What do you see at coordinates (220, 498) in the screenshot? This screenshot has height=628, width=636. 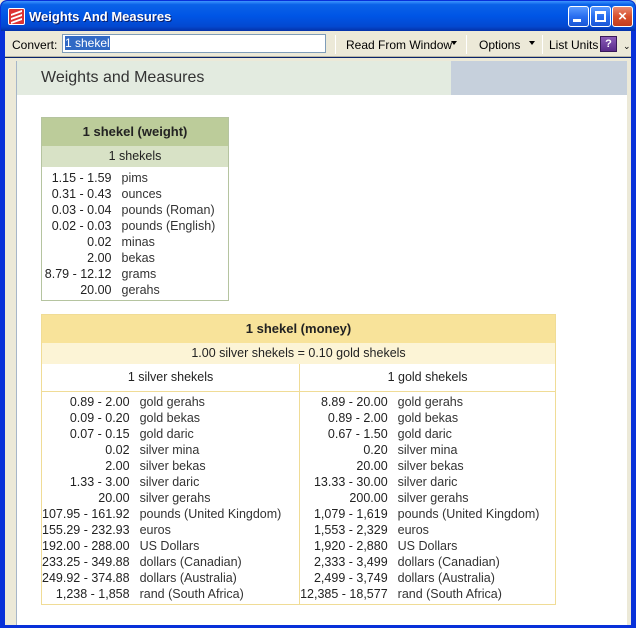 I see `silver-unit: silver gerahs` at bounding box center [220, 498].